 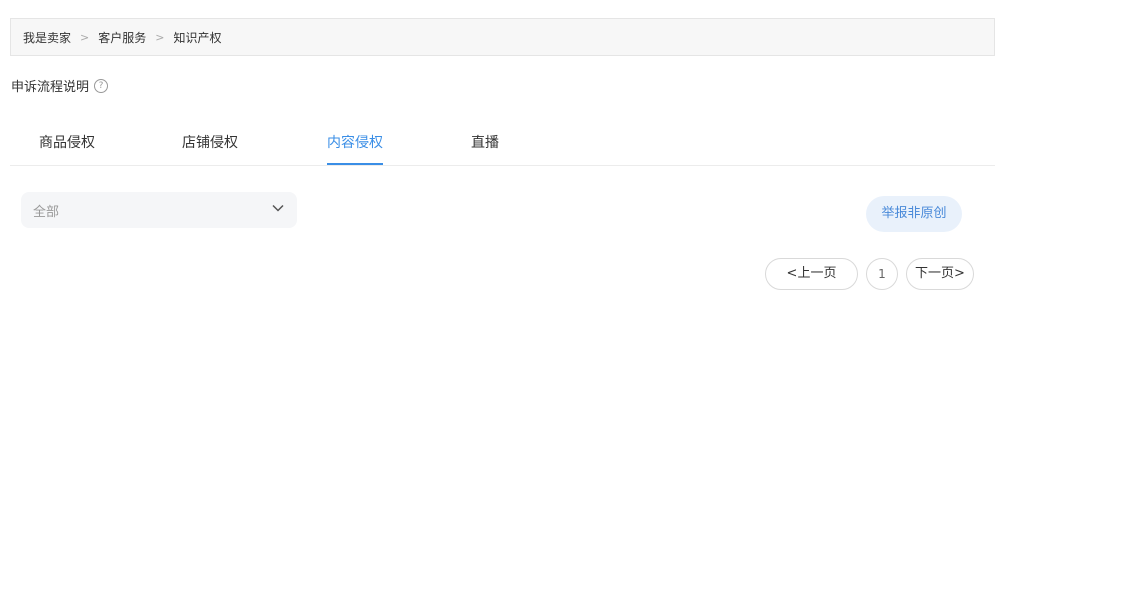 What do you see at coordinates (502, 37) in the screenshot?
I see `breadcrumb: 我是卖家 > 客户服务 > 知识产权` at bounding box center [502, 37].